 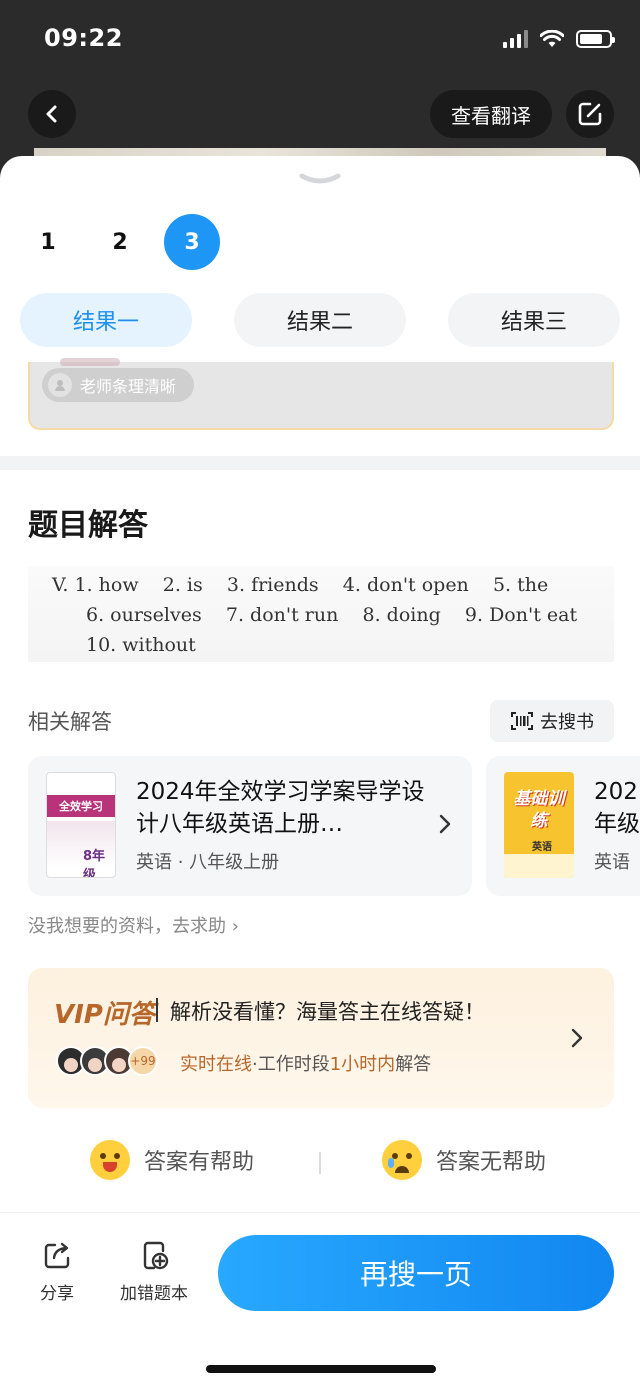 What do you see at coordinates (567, 722) in the screenshot?
I see `search-book-label: 去搜书` at bounding box center [567, 722].